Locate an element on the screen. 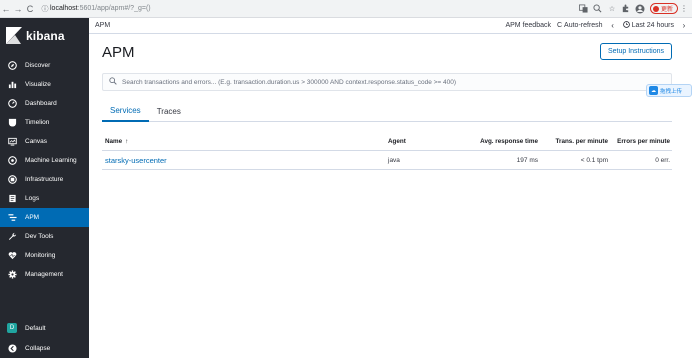  sidebar-item-dashboard: Dashboard is located at coordinates (44, 103).